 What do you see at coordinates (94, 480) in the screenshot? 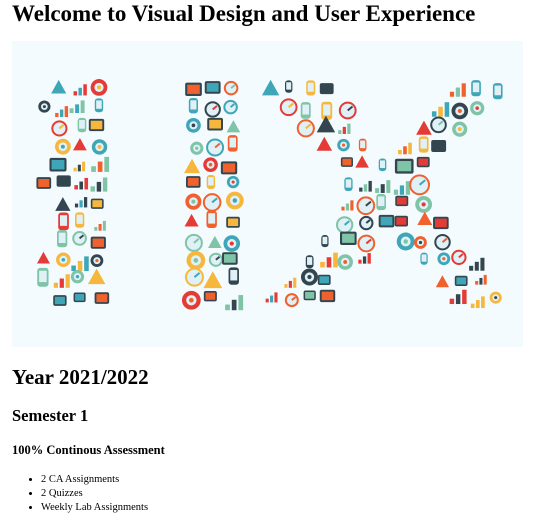
I see `list-item: 2 CA Assignments` at bounding box center [94, 480].